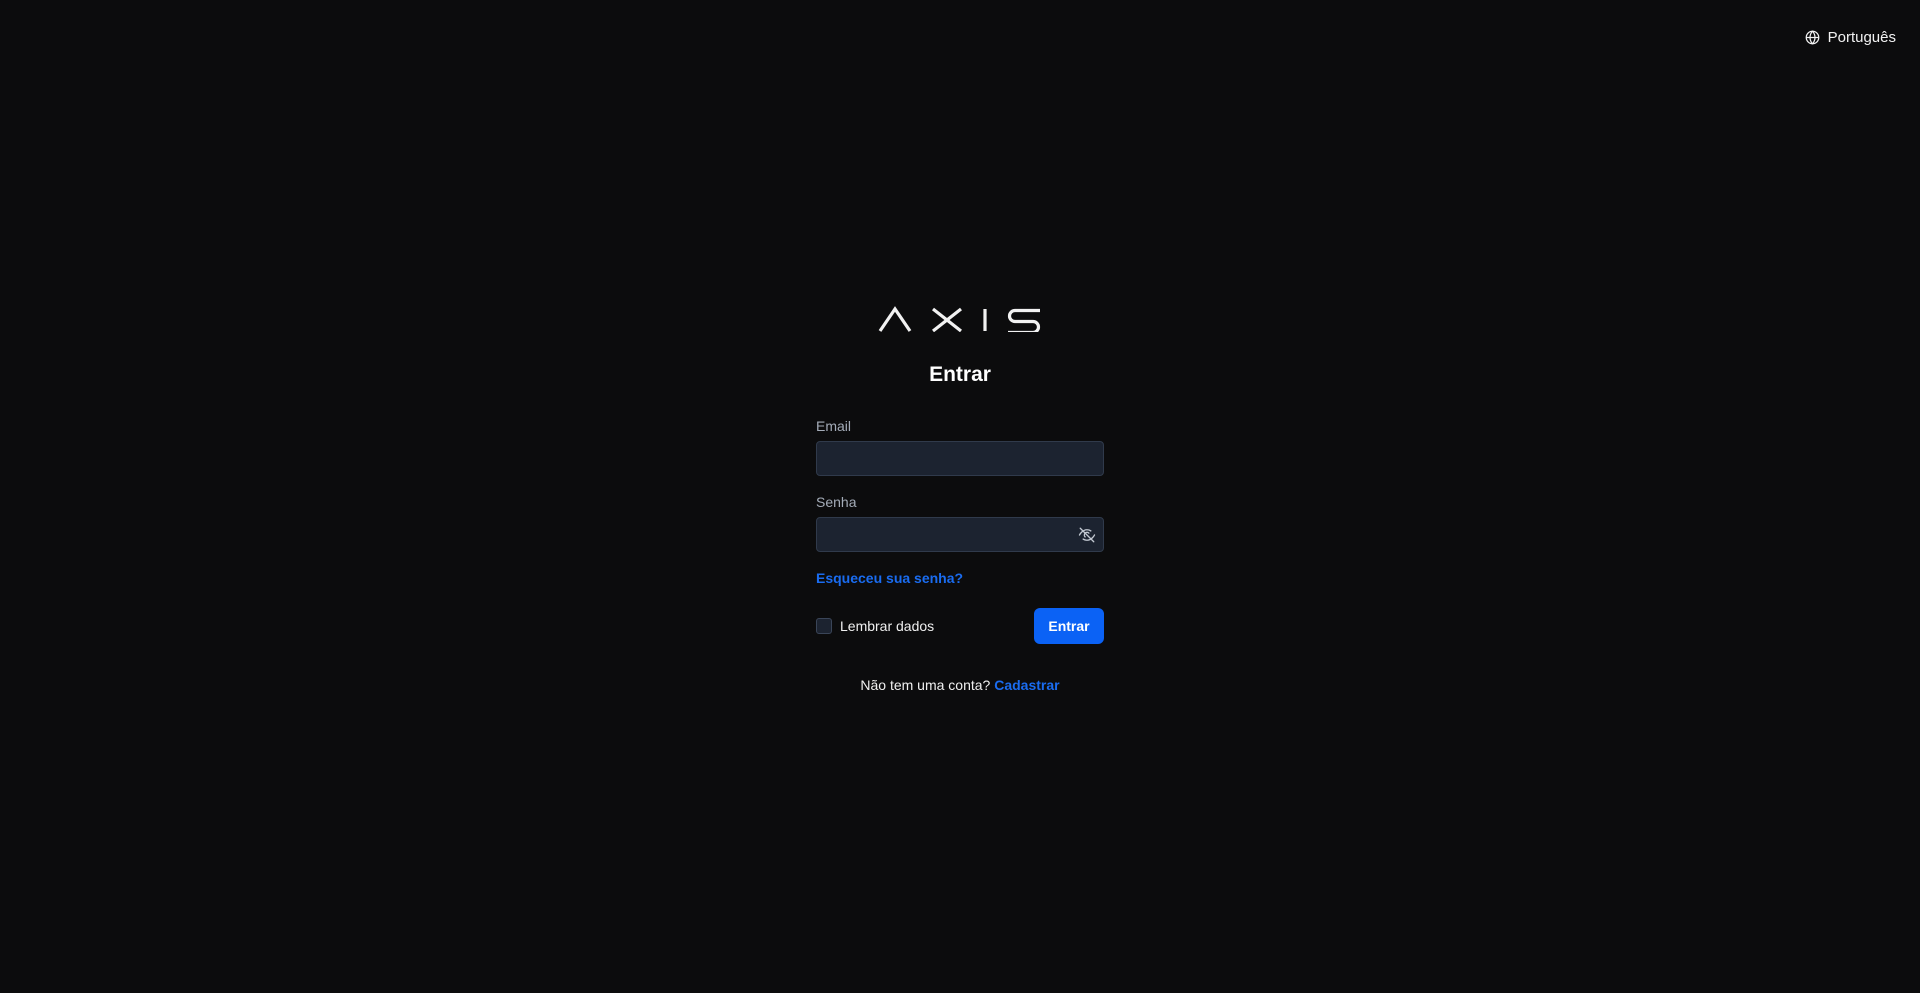 The height and width of the screenshot is (993, 1920). I want to click on login-button: Entrar, so click(1069, 626).